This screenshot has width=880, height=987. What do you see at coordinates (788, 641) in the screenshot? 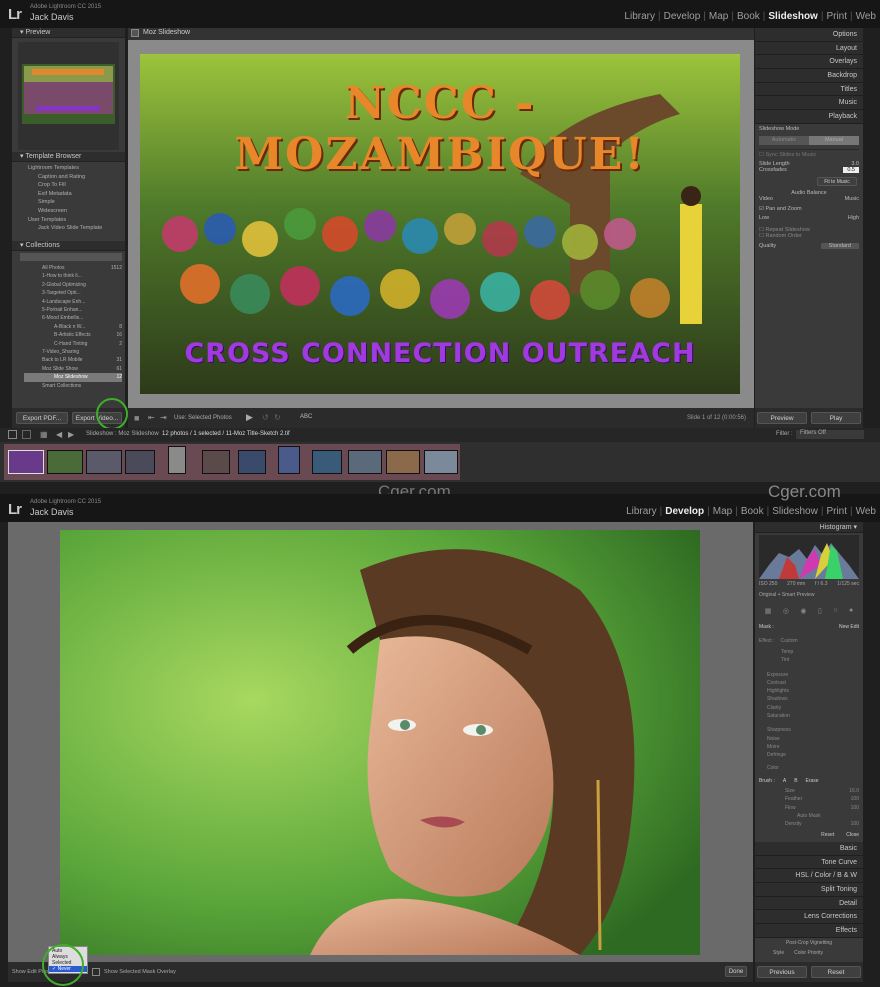
I see `effect-dropdown: Custom` at bounding box center [788, 641].